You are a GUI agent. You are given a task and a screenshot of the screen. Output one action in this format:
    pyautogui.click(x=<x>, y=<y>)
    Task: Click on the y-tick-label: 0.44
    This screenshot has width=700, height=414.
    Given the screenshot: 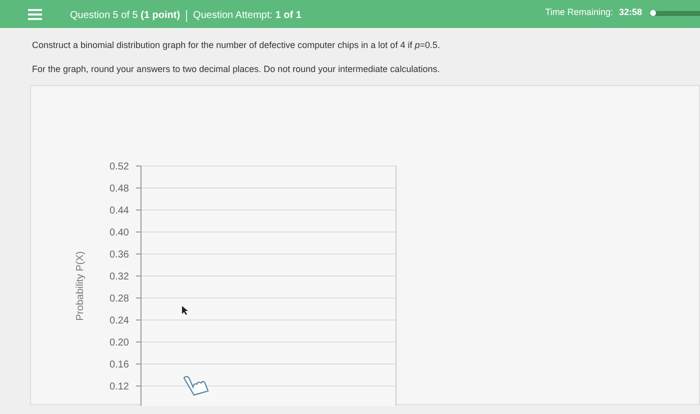 What is the action you would take?
    pyautogui.click(x=119, y=211)
    